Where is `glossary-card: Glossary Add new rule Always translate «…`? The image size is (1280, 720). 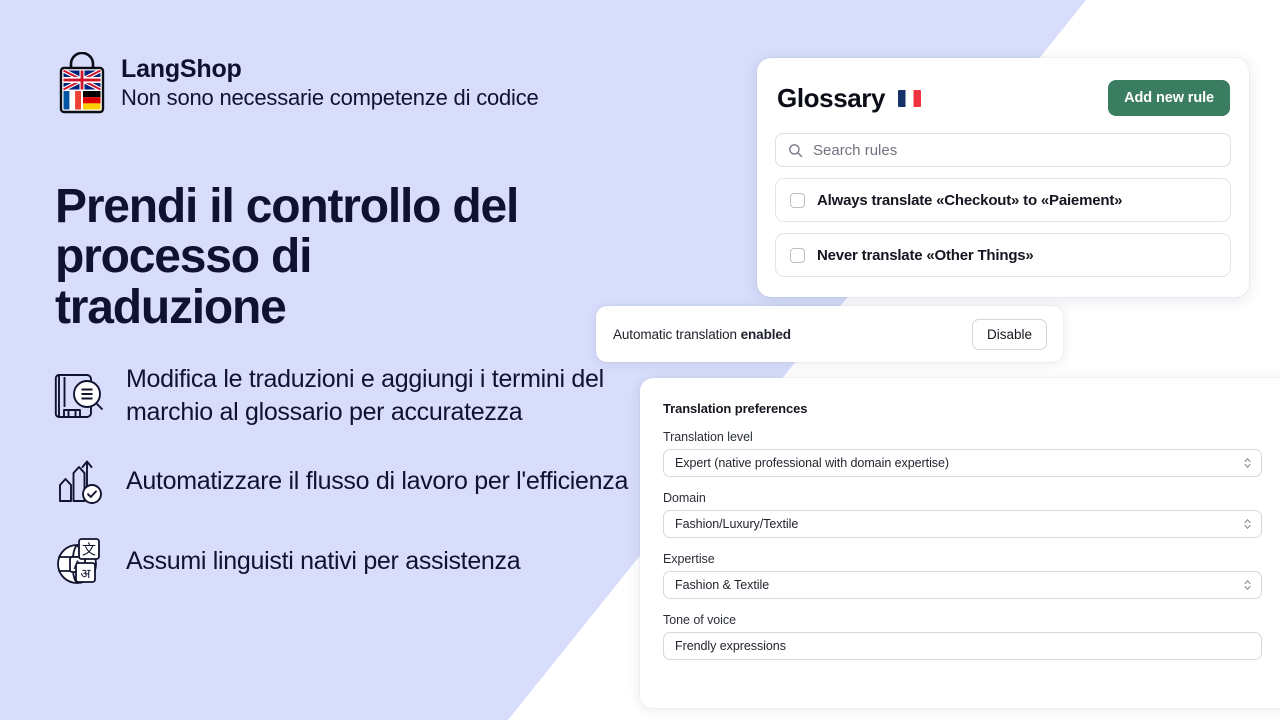 glossary-card: Glossary Add new rule Always translate «… is located at coordinates (1003, 177).